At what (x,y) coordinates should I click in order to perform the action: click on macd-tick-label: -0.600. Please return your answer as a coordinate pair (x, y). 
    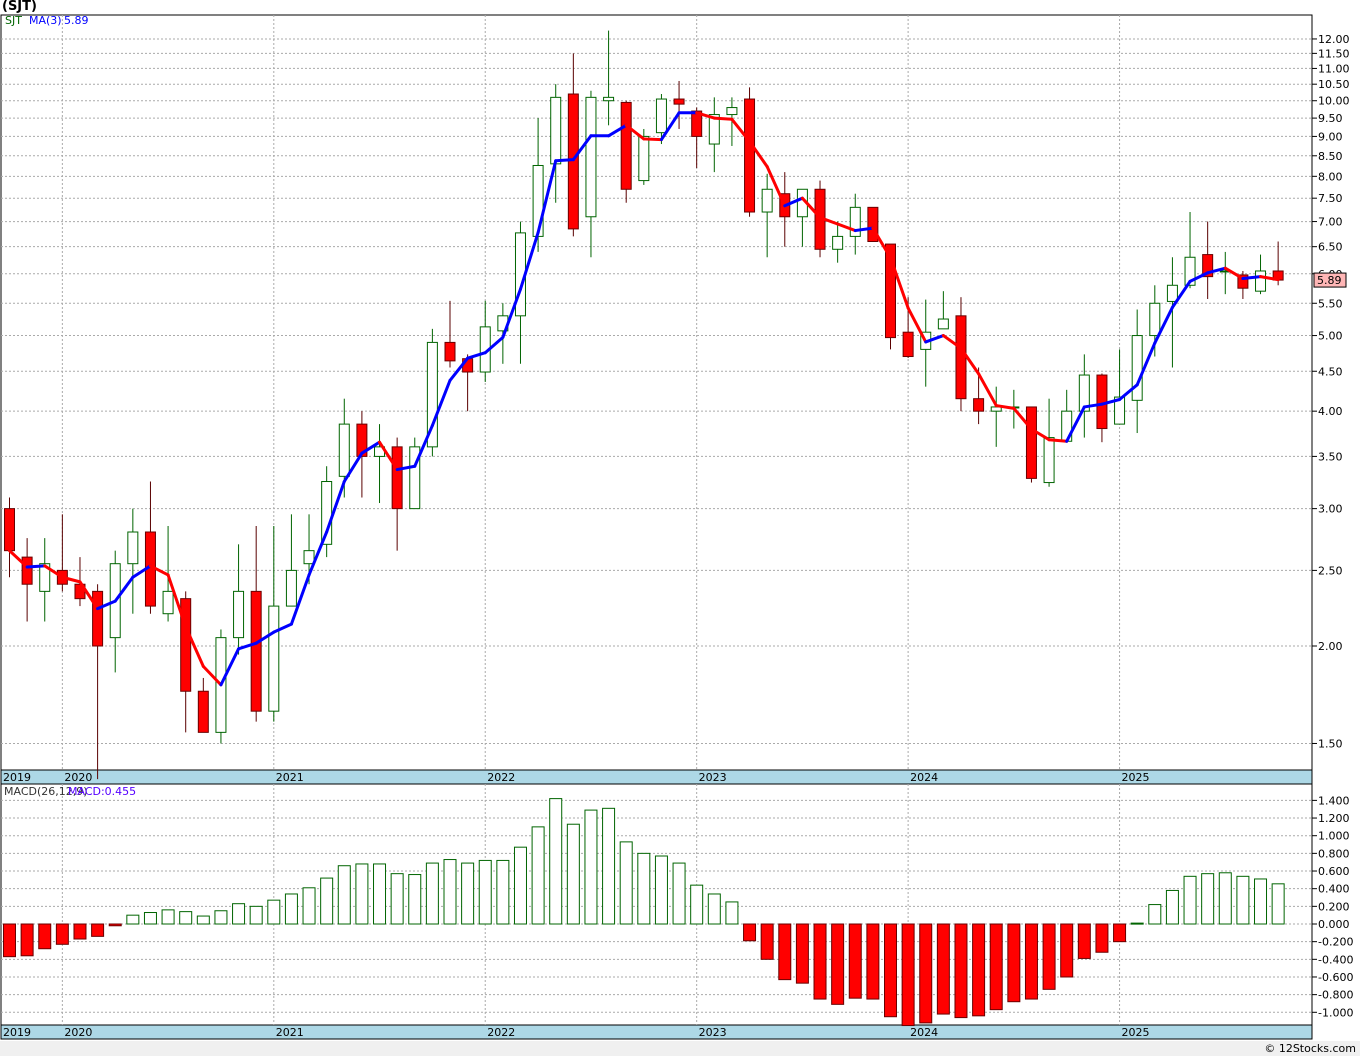
    Looking at the image, I should click on (1335, 977).